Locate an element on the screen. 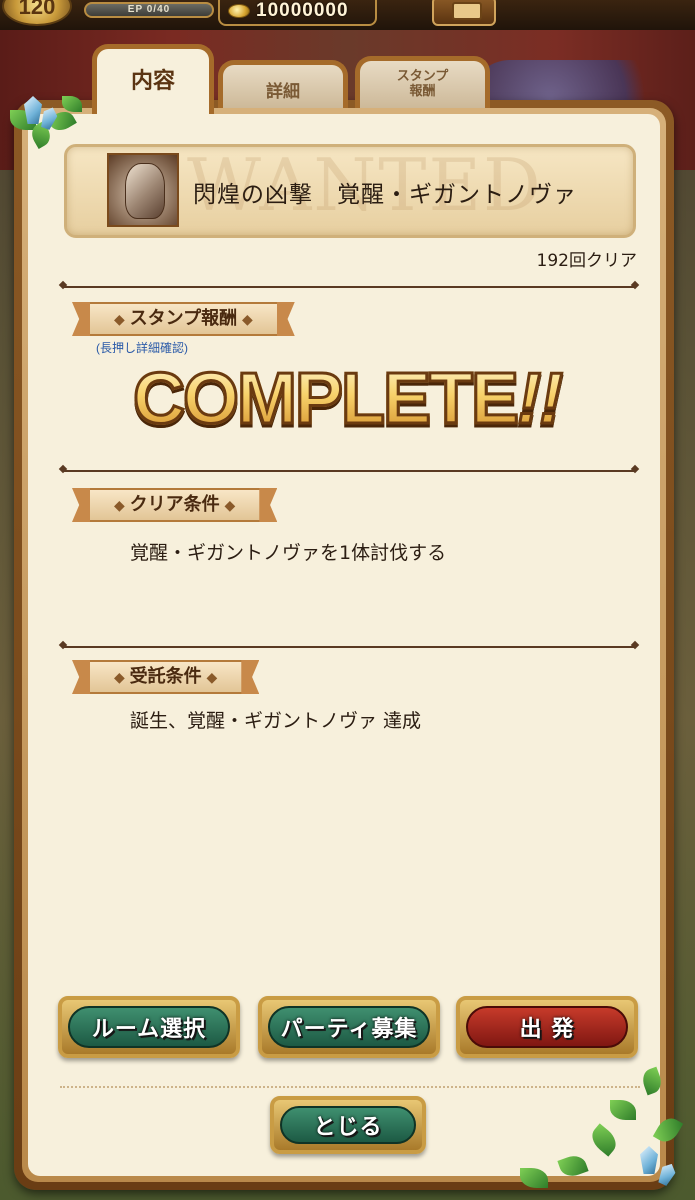 The image size is (695, 1200). quest-banner: WANTED 閃煌の凶撃 覚醒・ギガントノヴァ is located at coordinates (350, 191).